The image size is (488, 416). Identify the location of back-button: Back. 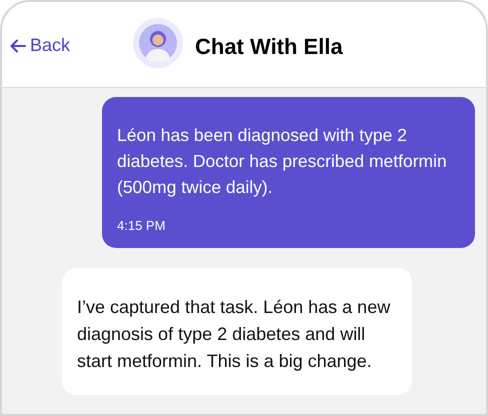
(40, 45).